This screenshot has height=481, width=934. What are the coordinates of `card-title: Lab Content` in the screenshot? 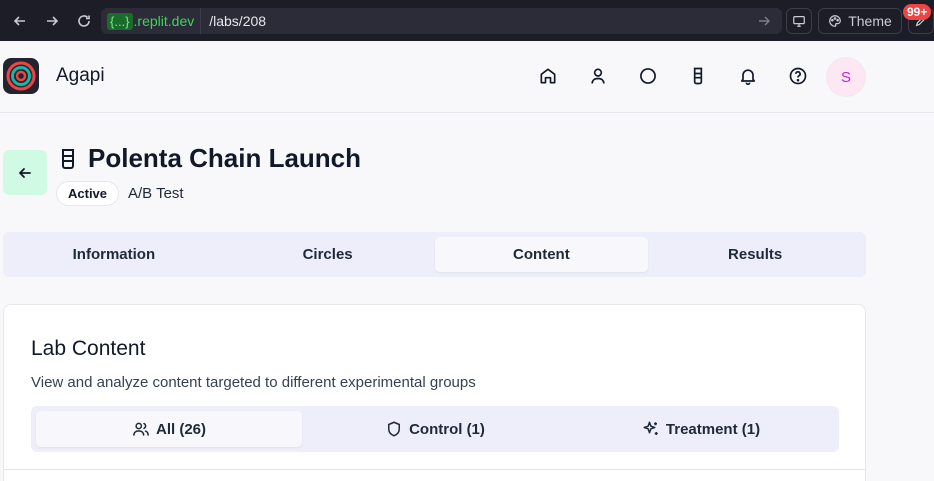 It's located at (88, 348).